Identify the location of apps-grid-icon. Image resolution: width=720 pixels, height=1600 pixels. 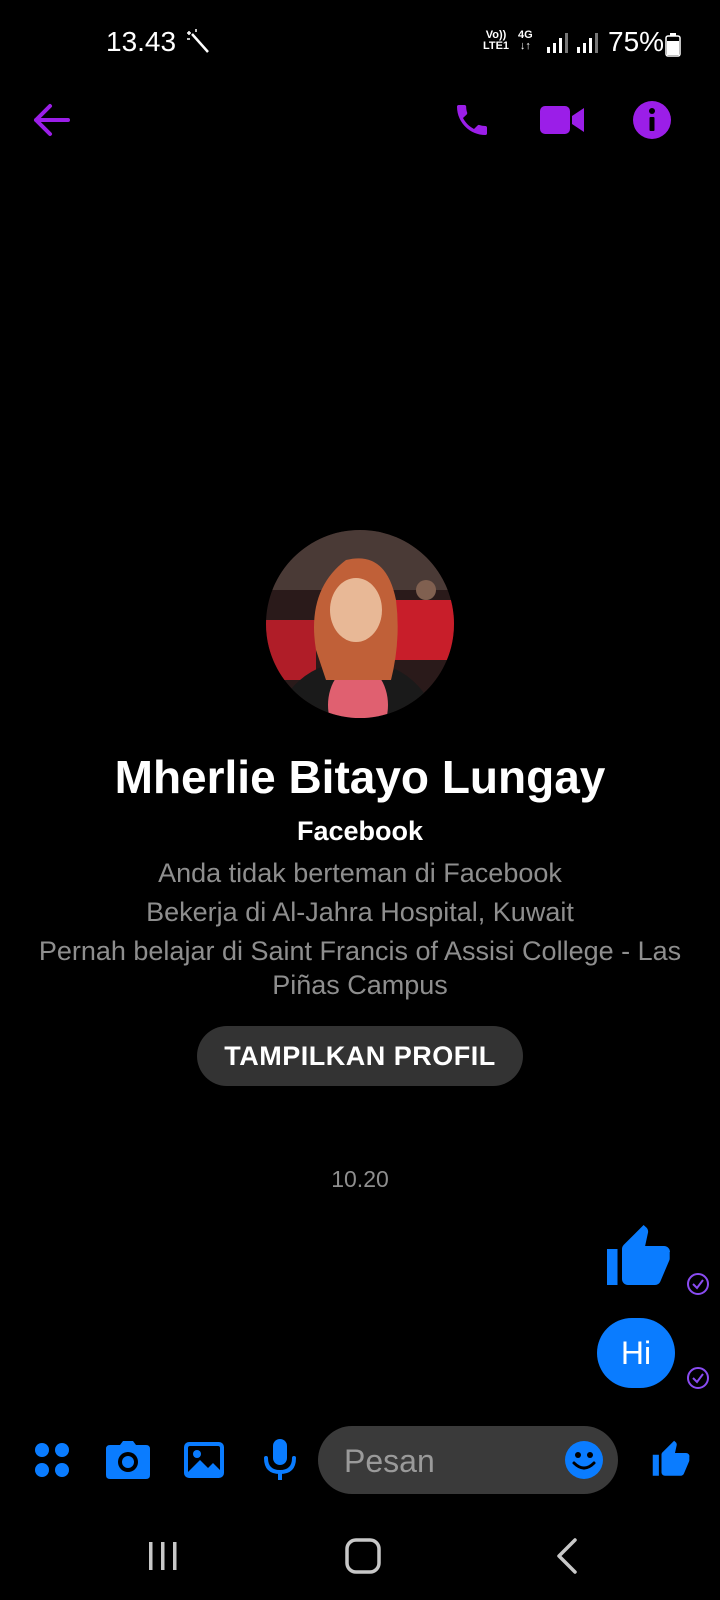
(52, 1460).